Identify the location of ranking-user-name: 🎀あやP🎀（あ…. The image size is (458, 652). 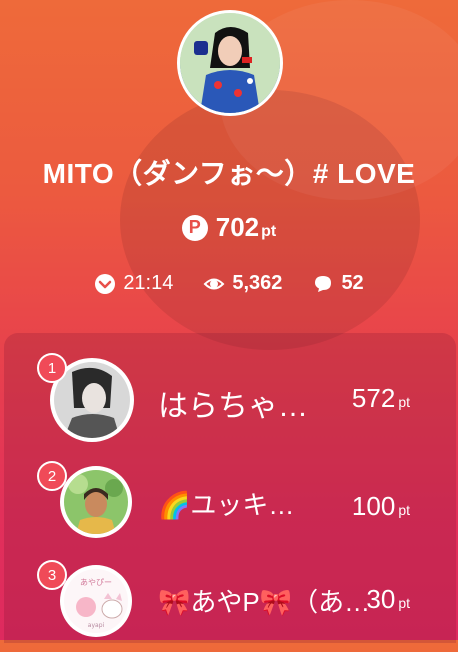
(264, 602).